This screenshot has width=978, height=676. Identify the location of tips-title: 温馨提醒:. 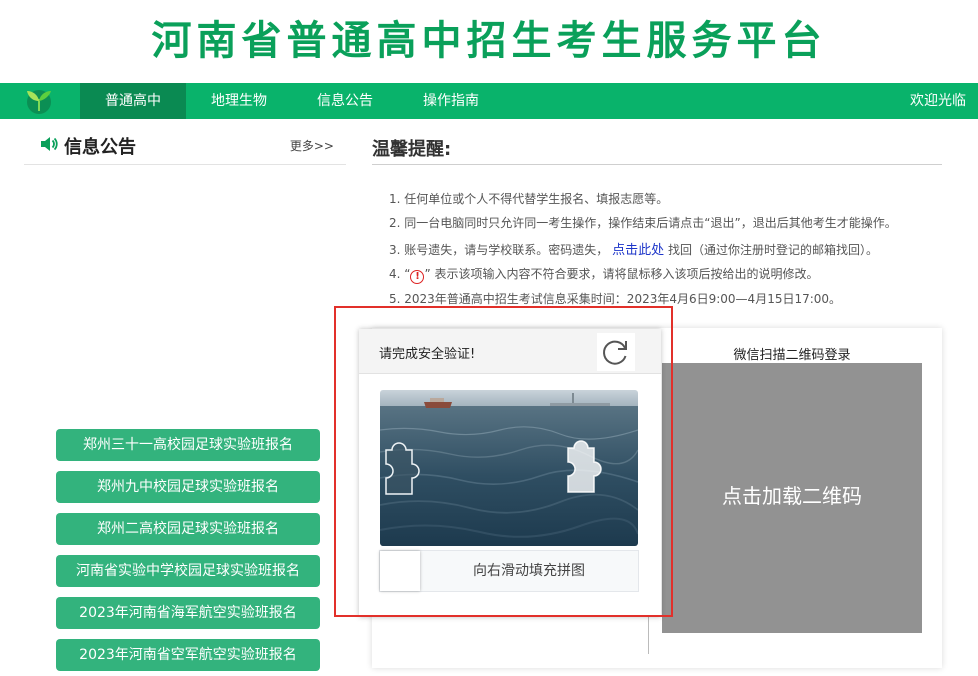
(412, 149).